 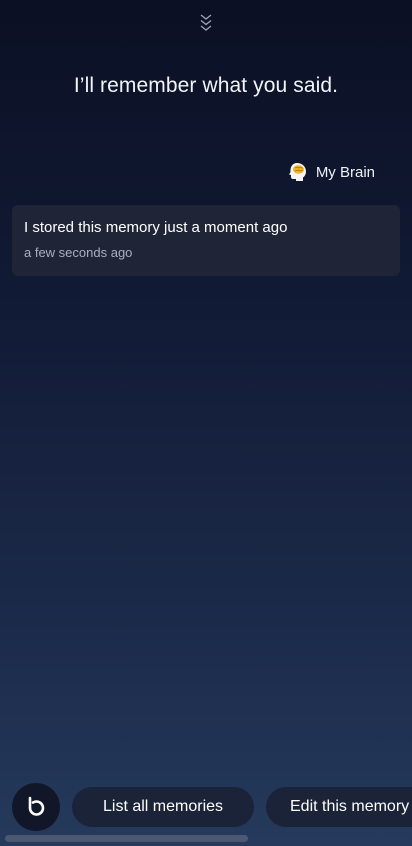 What do you see at coordinates (163, 807) in the screenshot?
I see `suggestion-list-all-memories: List all memories` at bounding box center [163, 807].